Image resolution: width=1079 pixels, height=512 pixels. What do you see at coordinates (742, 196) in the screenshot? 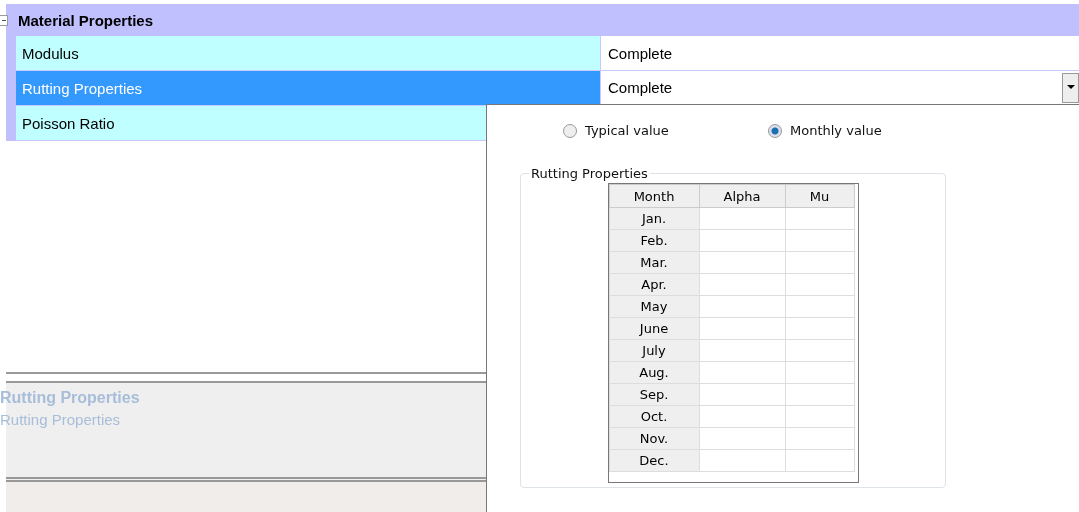
I see `column-header: Alpha` at bounding box center [742, 196].